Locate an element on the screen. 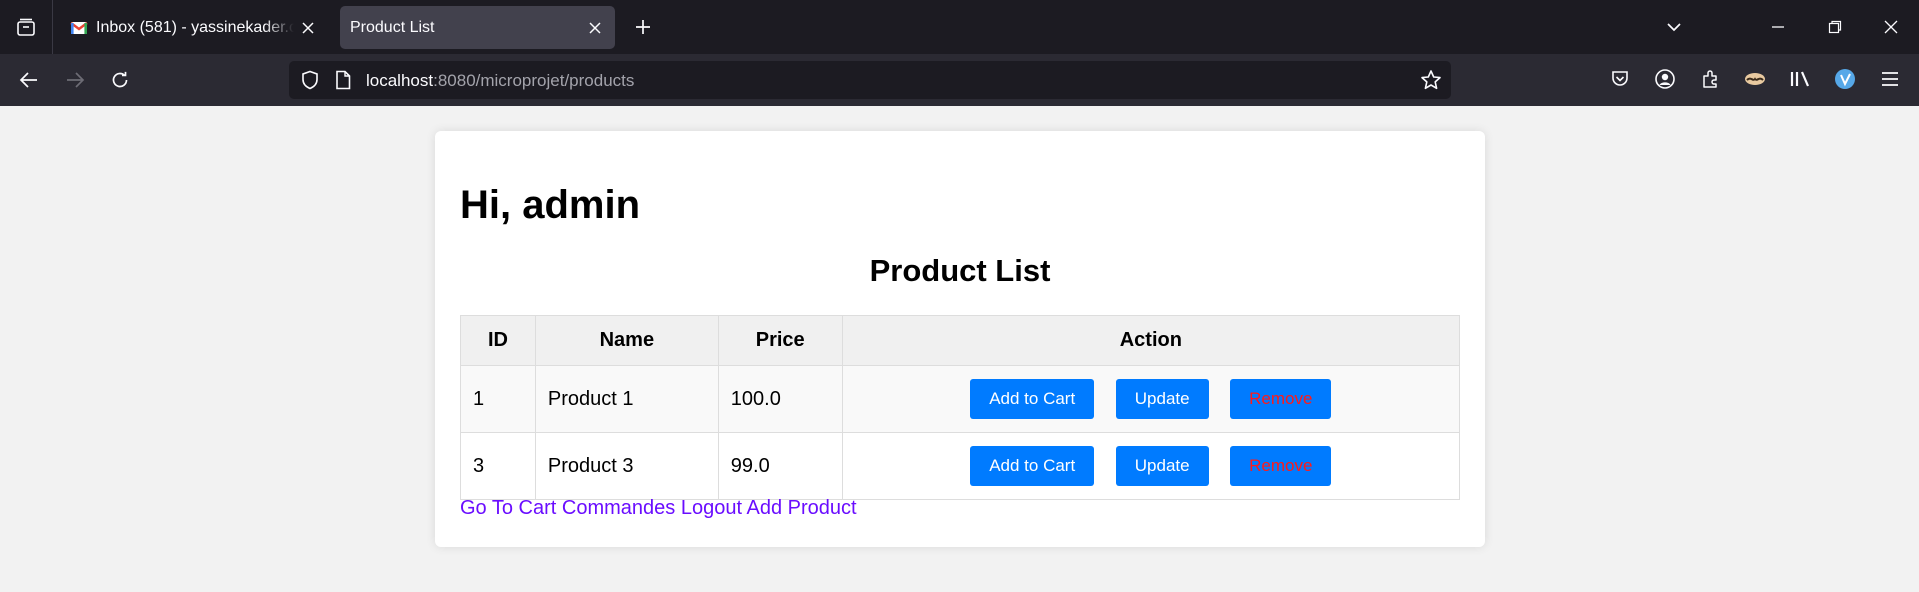 Image resolution: width=1919 pixels, height=592 pixels. extensions-icon is located at coordinates (1711, 79).